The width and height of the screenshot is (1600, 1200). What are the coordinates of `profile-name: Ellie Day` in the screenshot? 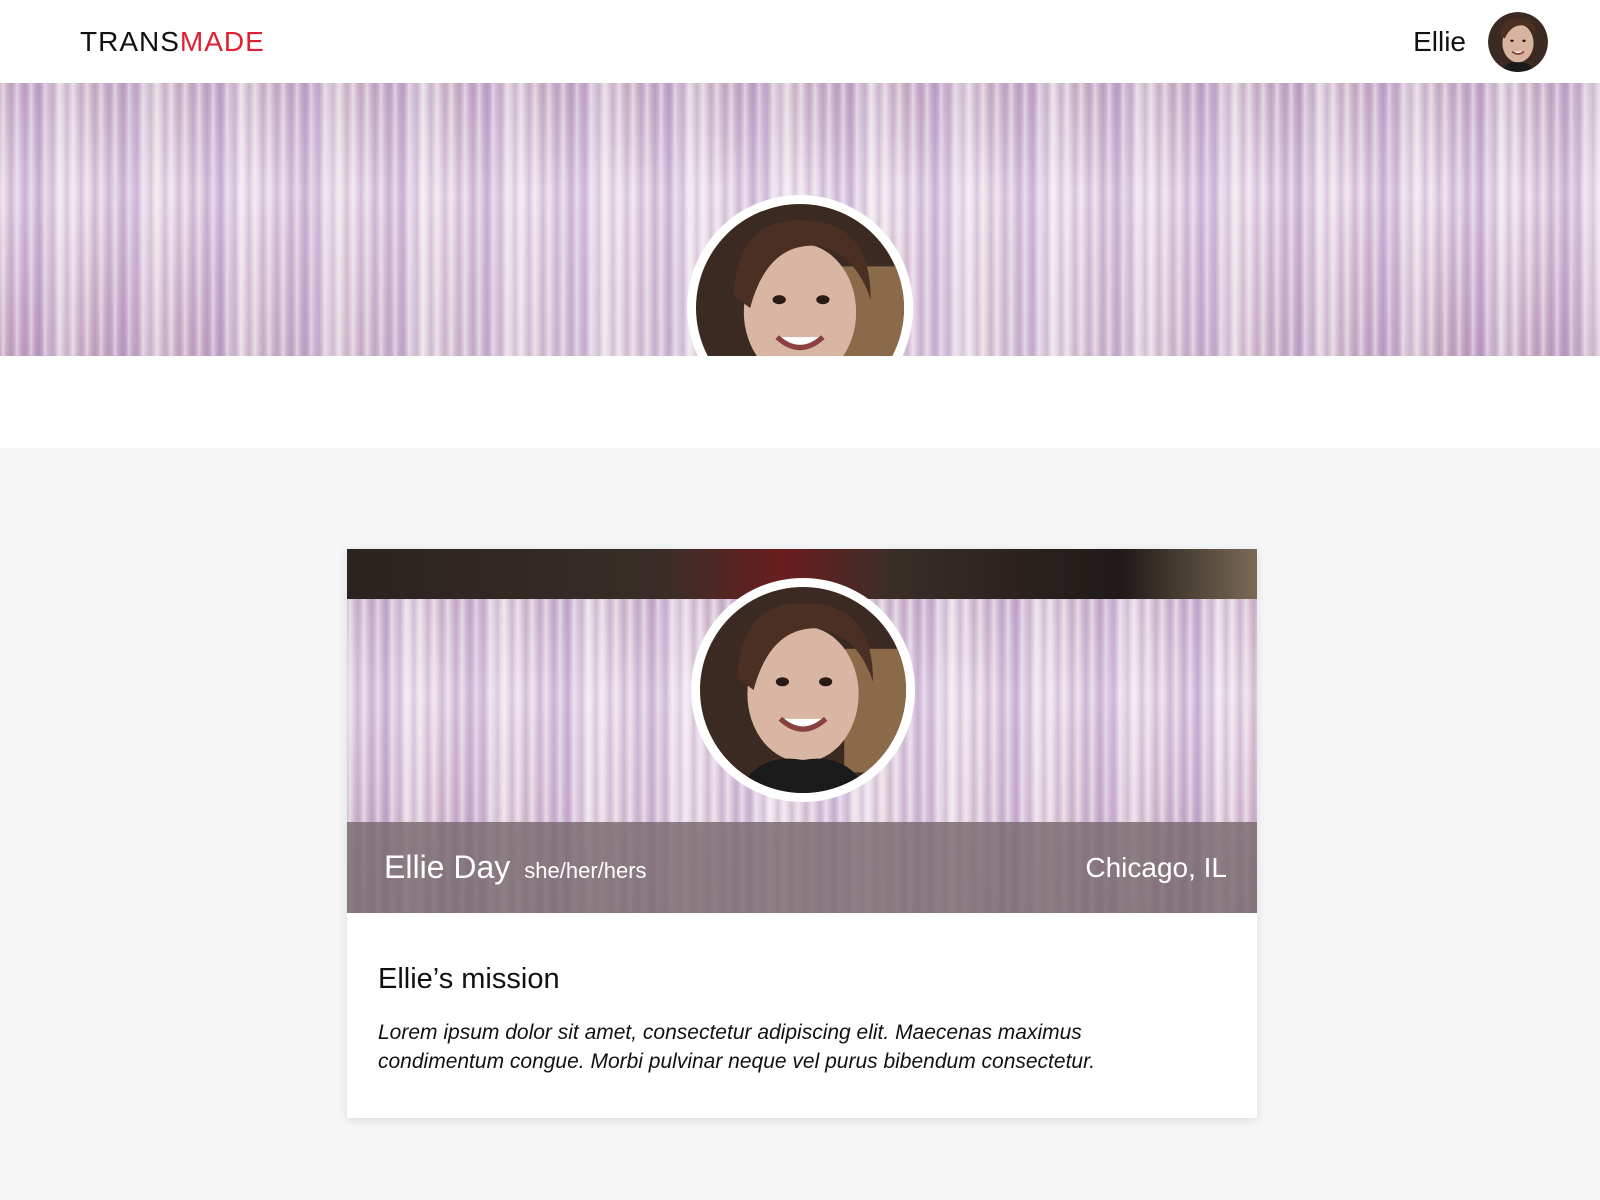 It's located at (447, 867).